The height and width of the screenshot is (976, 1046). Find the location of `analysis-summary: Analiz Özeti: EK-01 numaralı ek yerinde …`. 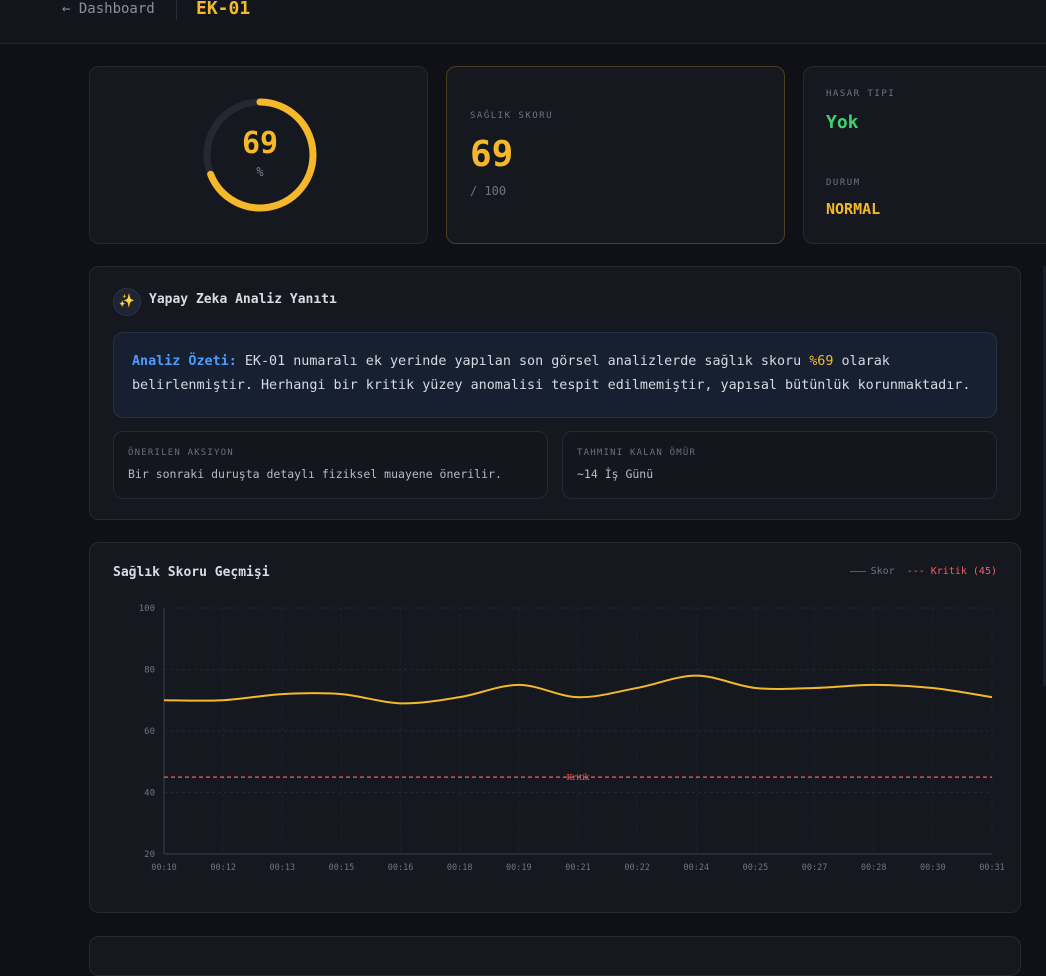

analysis-summary: Analiz Özeti: EK-01 numaralı ek yerinde … is located at coordinates (555, 375).